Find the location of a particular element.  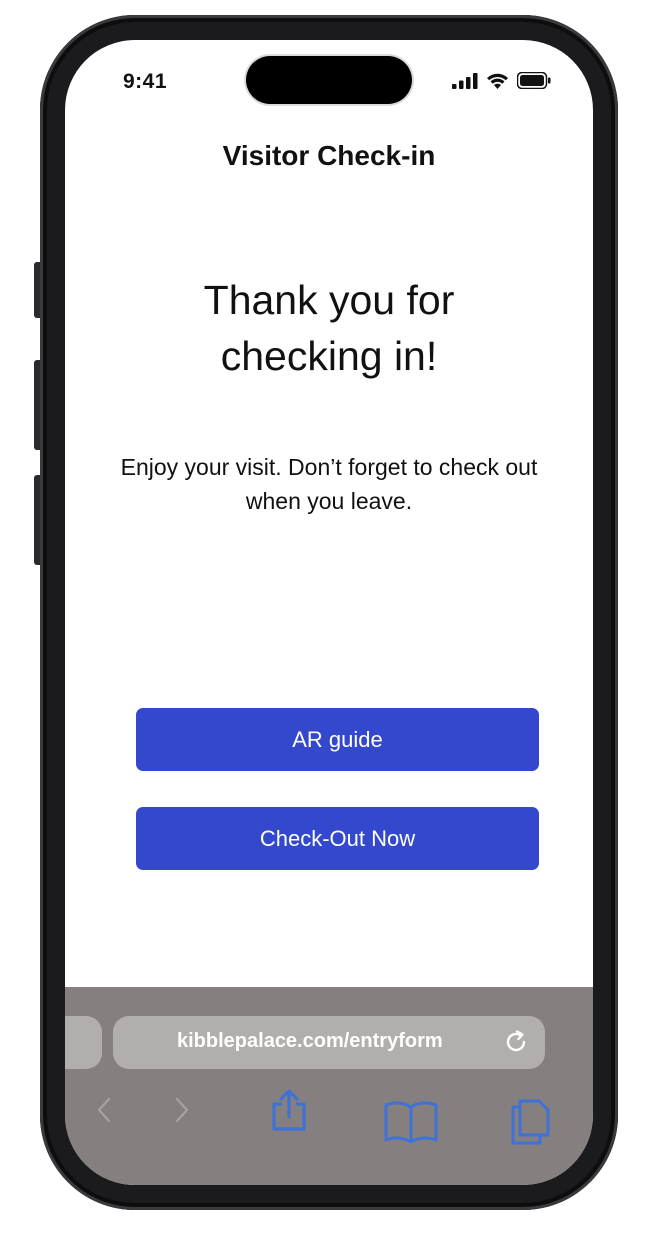

bookmarks-icon is located at coordinates (411, 1122).